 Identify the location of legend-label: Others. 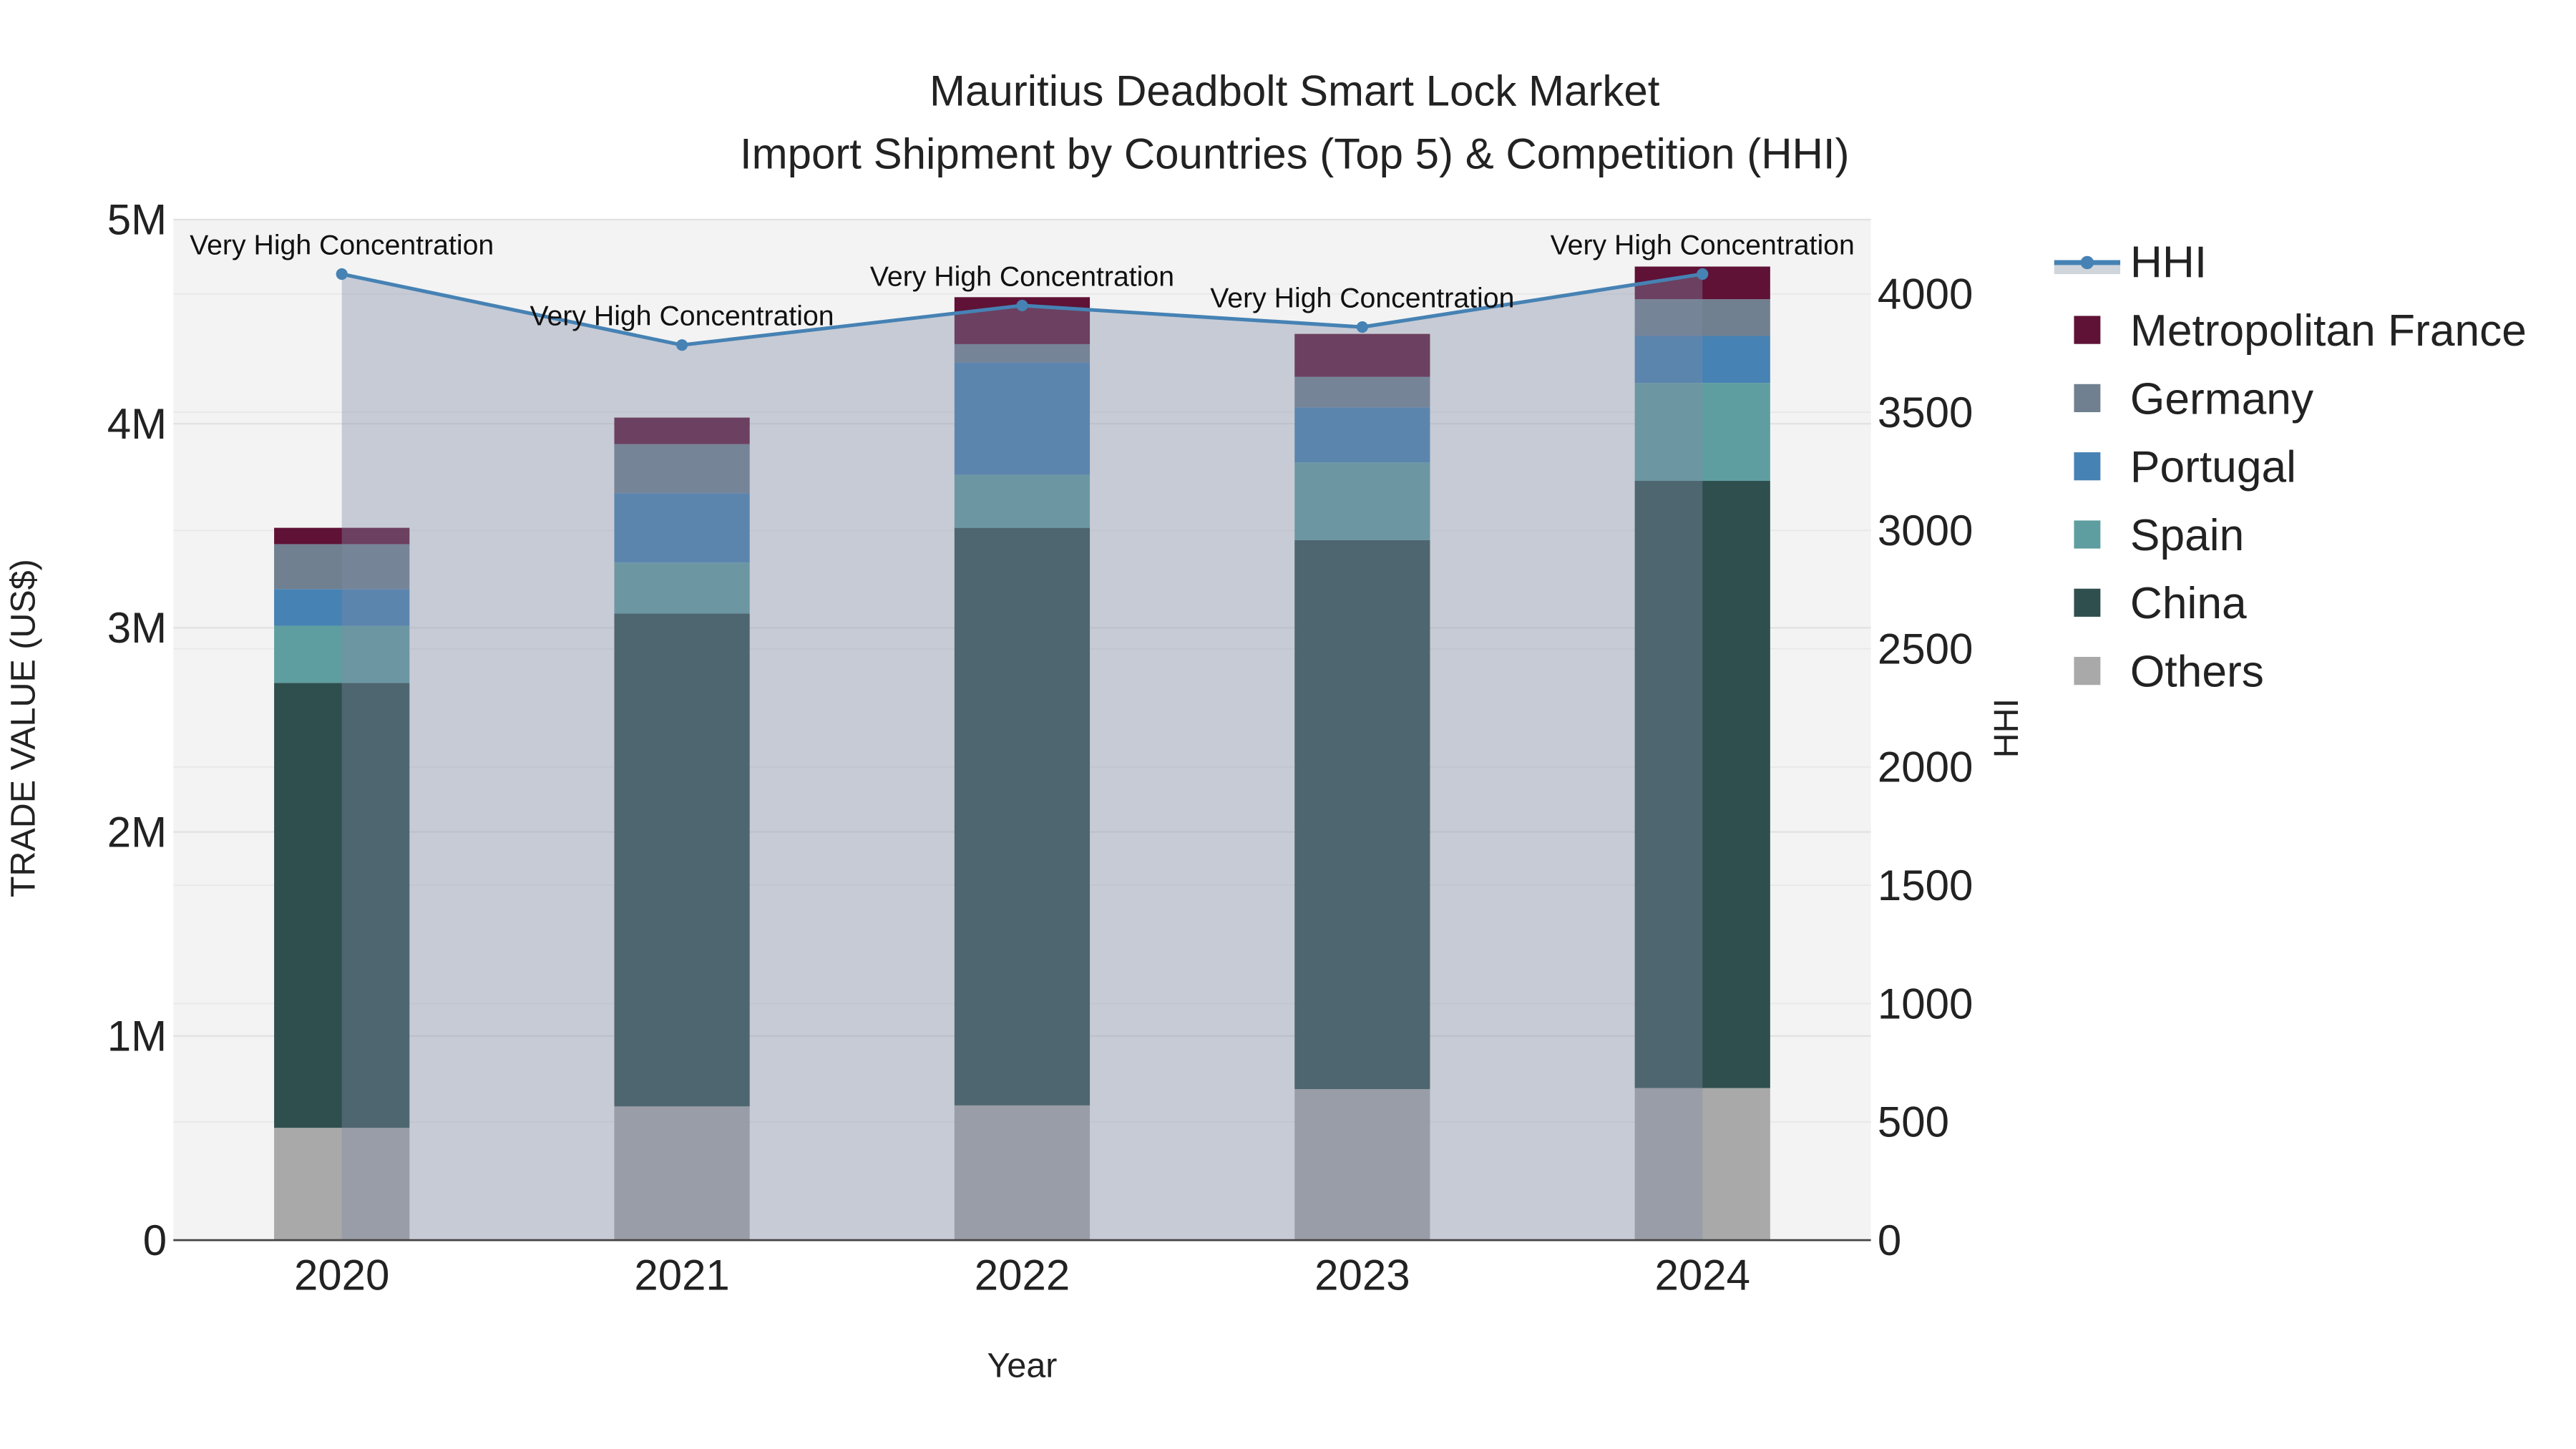
(2197, 672).